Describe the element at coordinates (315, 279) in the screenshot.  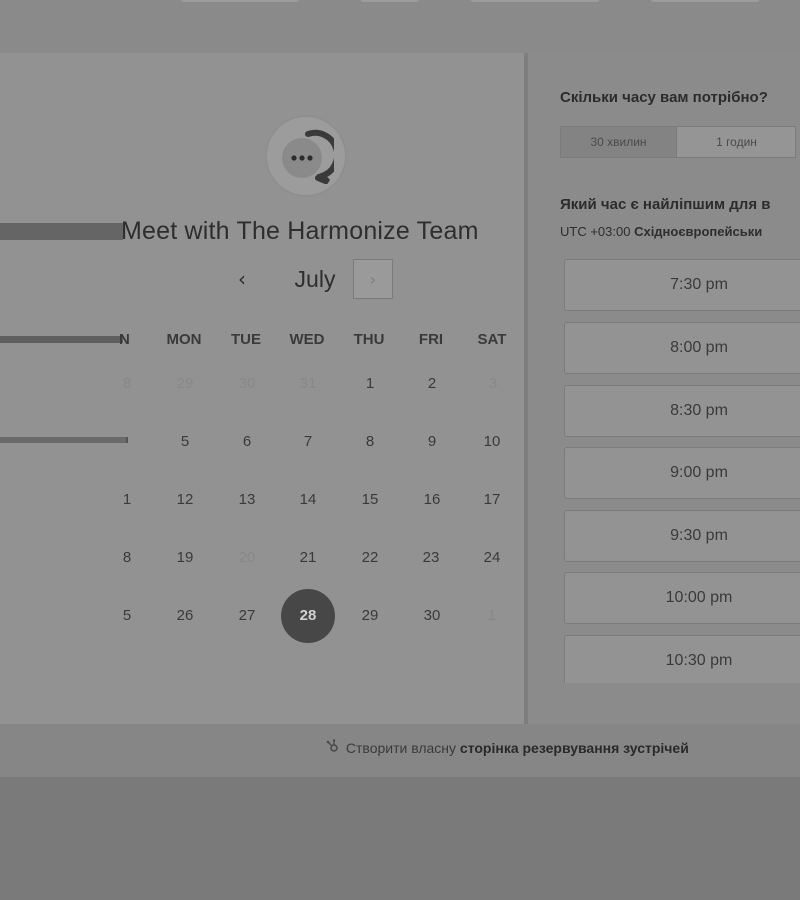
I see `month-label: July` at that location.